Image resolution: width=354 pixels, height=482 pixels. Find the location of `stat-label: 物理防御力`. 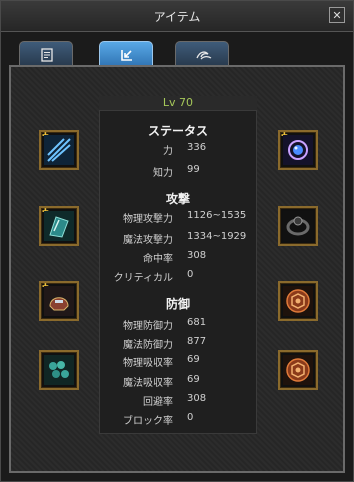

stat-label: 物理防御力 is located at coordinates (148, 326).